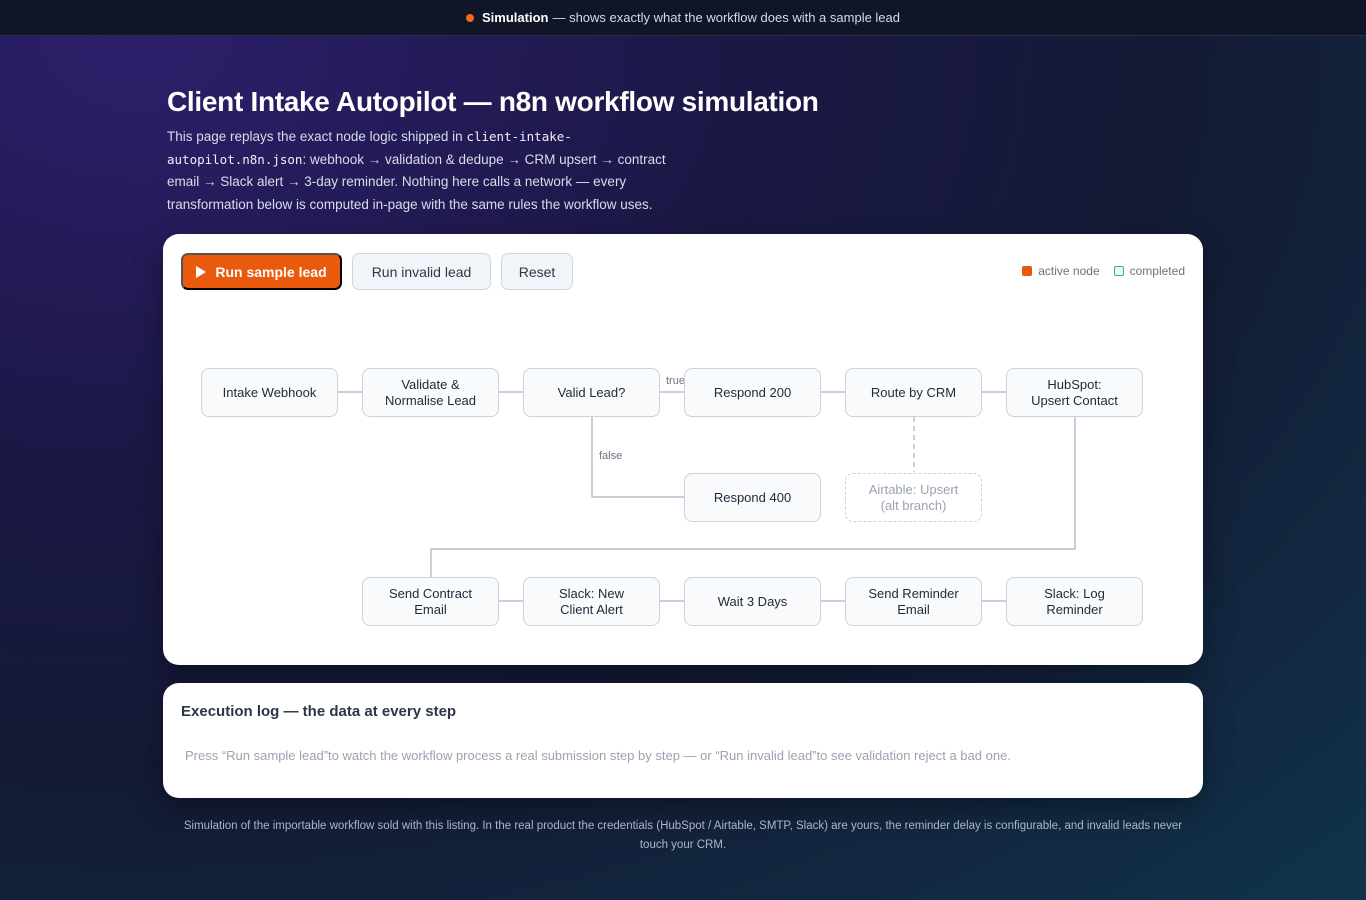 This screenshot has width=1366, height=900. Describe the element at coordinates (752, 601) in the screenshot. I see `node-wait-3-days: Wait 3 Days` at that location.